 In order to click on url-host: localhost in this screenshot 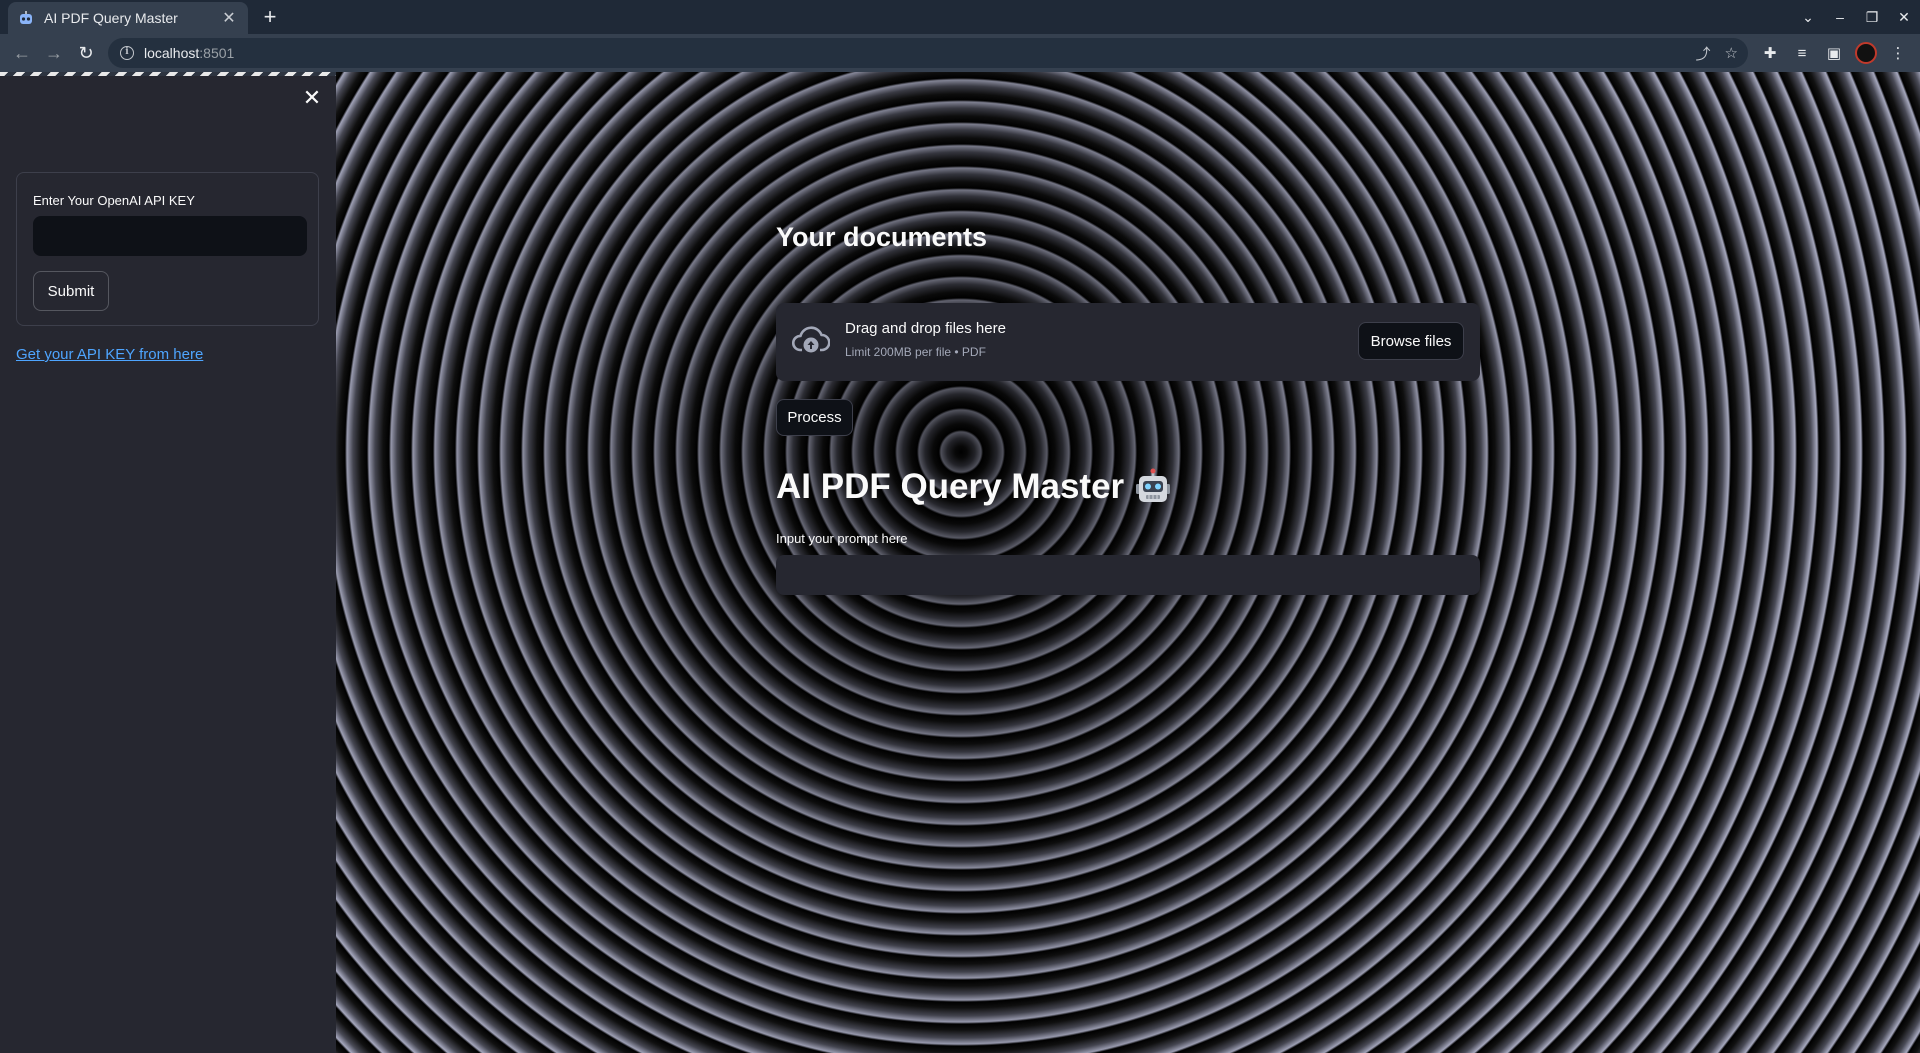, I will do `click(172, 53)`.